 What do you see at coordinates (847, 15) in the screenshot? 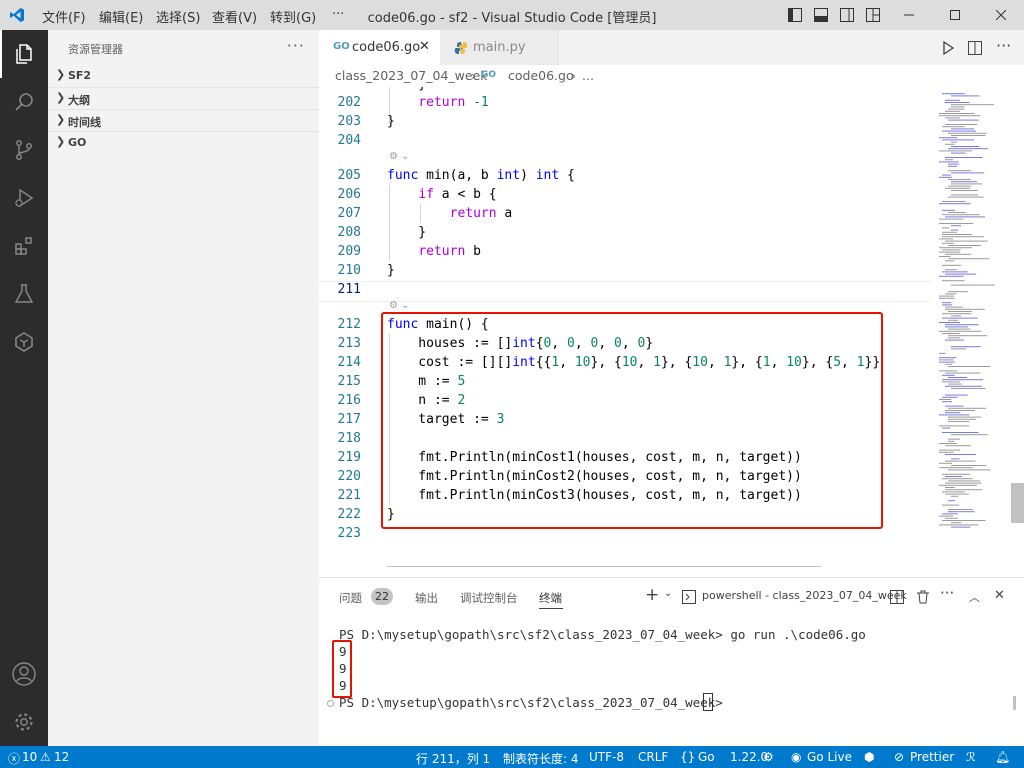
I see `toggle-secondary-sidebar-icon` at bounding box center [847, 15].